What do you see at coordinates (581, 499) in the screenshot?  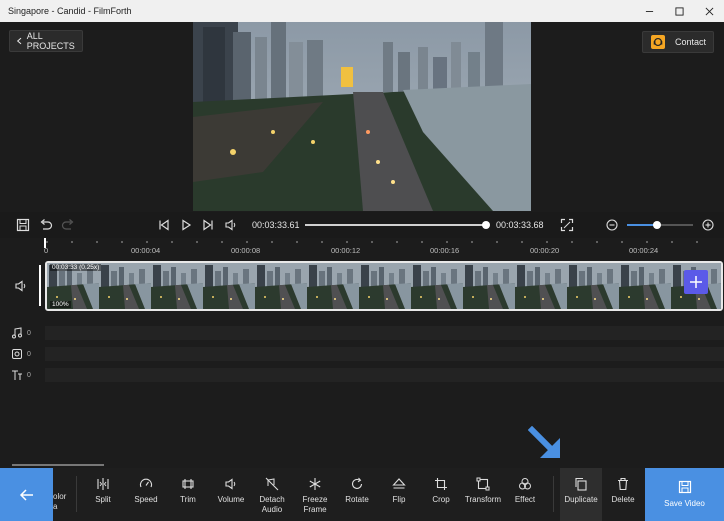 I see `duplicate-label: Duplicate` at bounding box center [581, 499].